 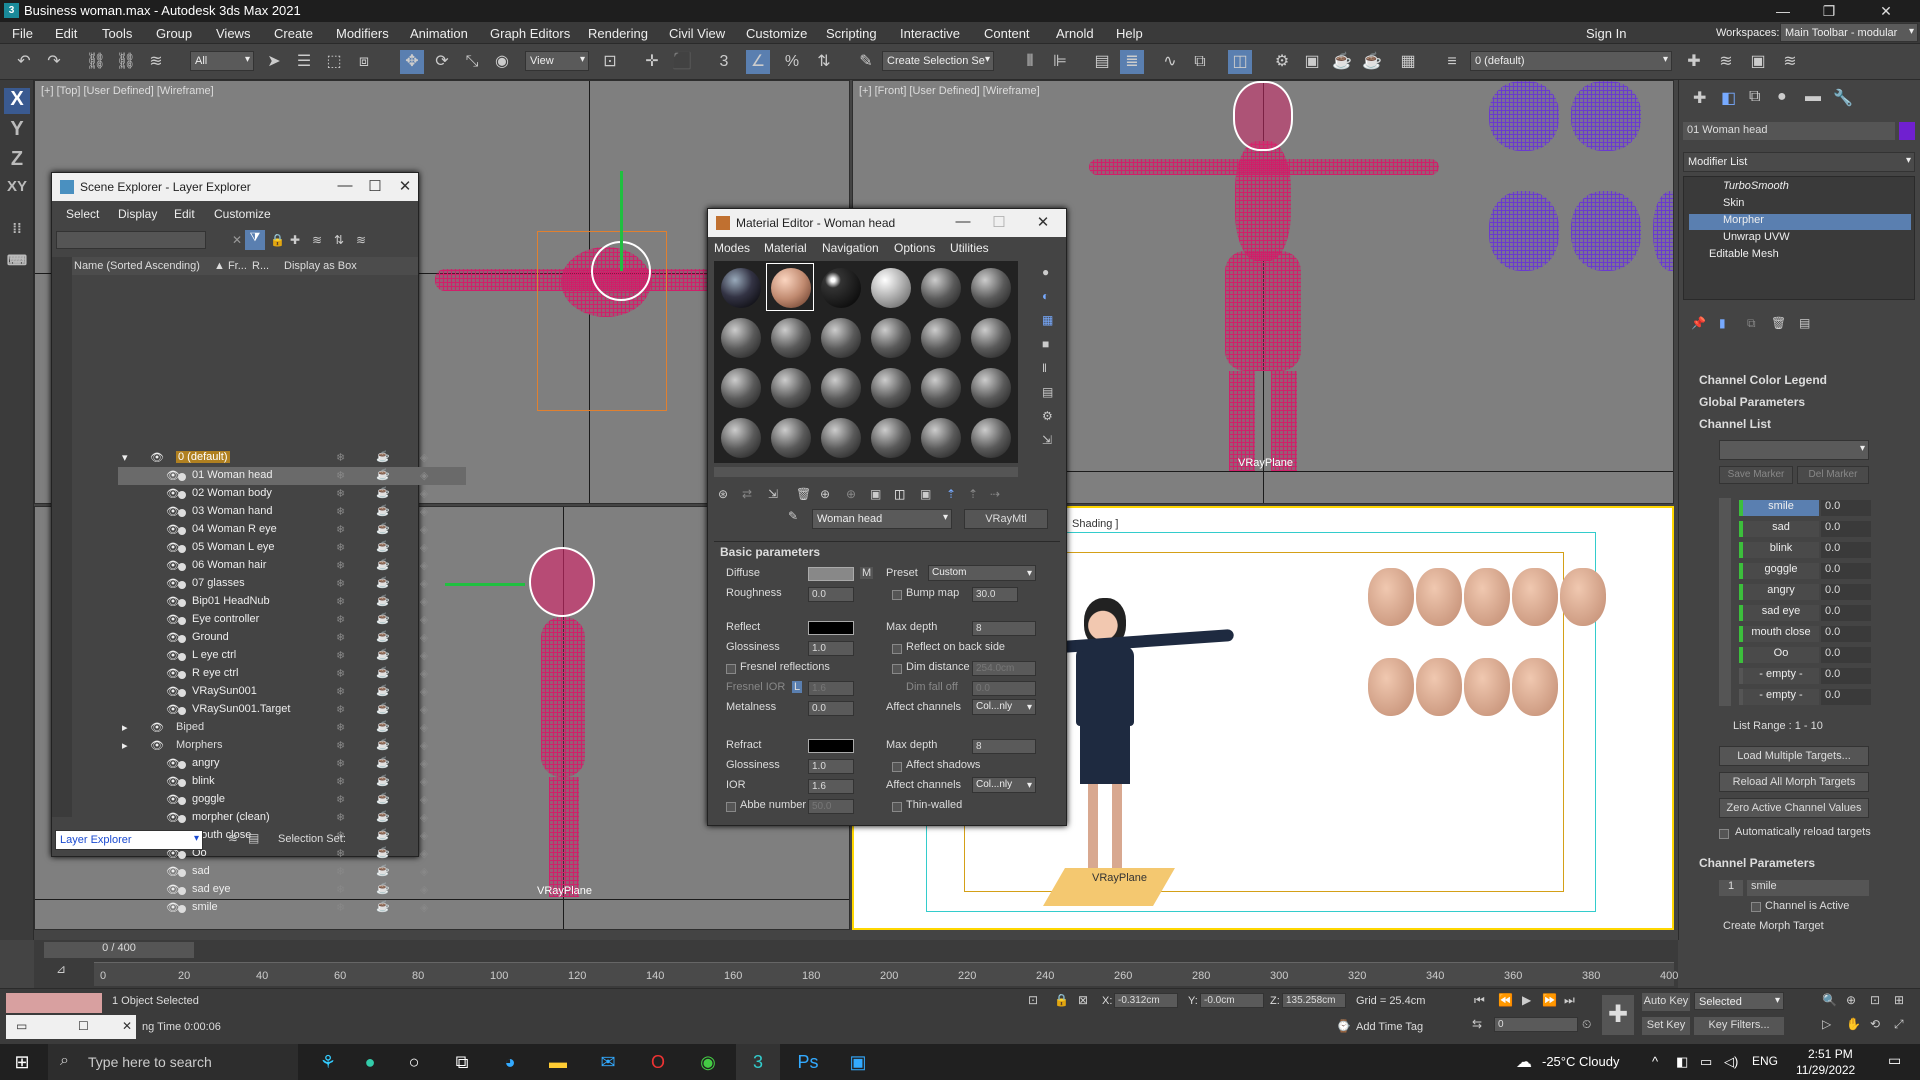 I want to click on menu-edit: Edit, so click(x=66, y=33).